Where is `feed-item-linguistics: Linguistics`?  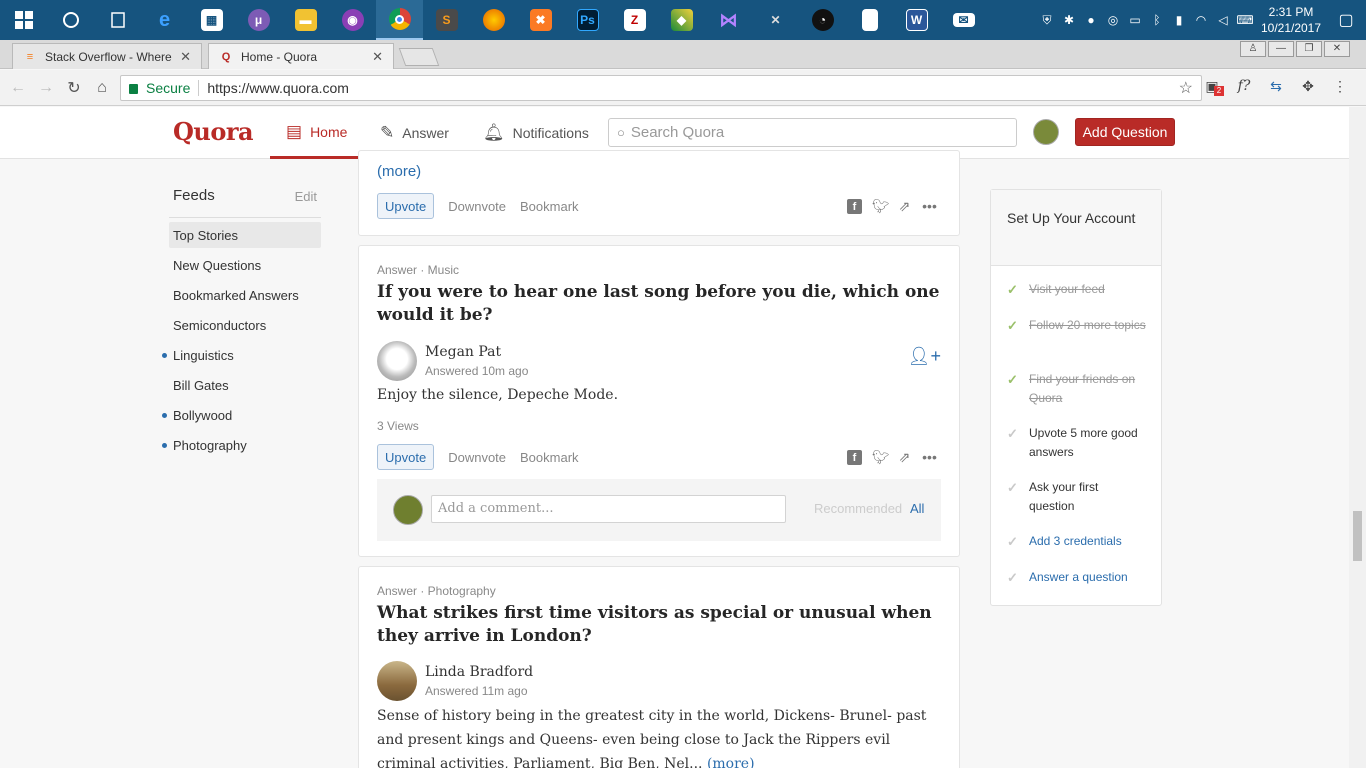 feed-item-linguistics: Linguistics is located at coordinates (241, 355).